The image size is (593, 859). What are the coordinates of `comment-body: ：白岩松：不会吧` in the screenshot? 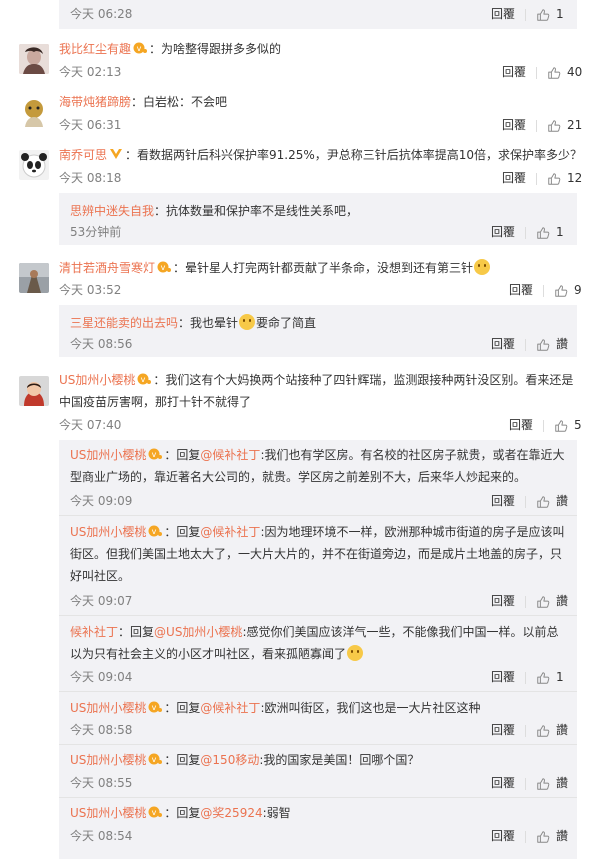 It's located at (179, 102).